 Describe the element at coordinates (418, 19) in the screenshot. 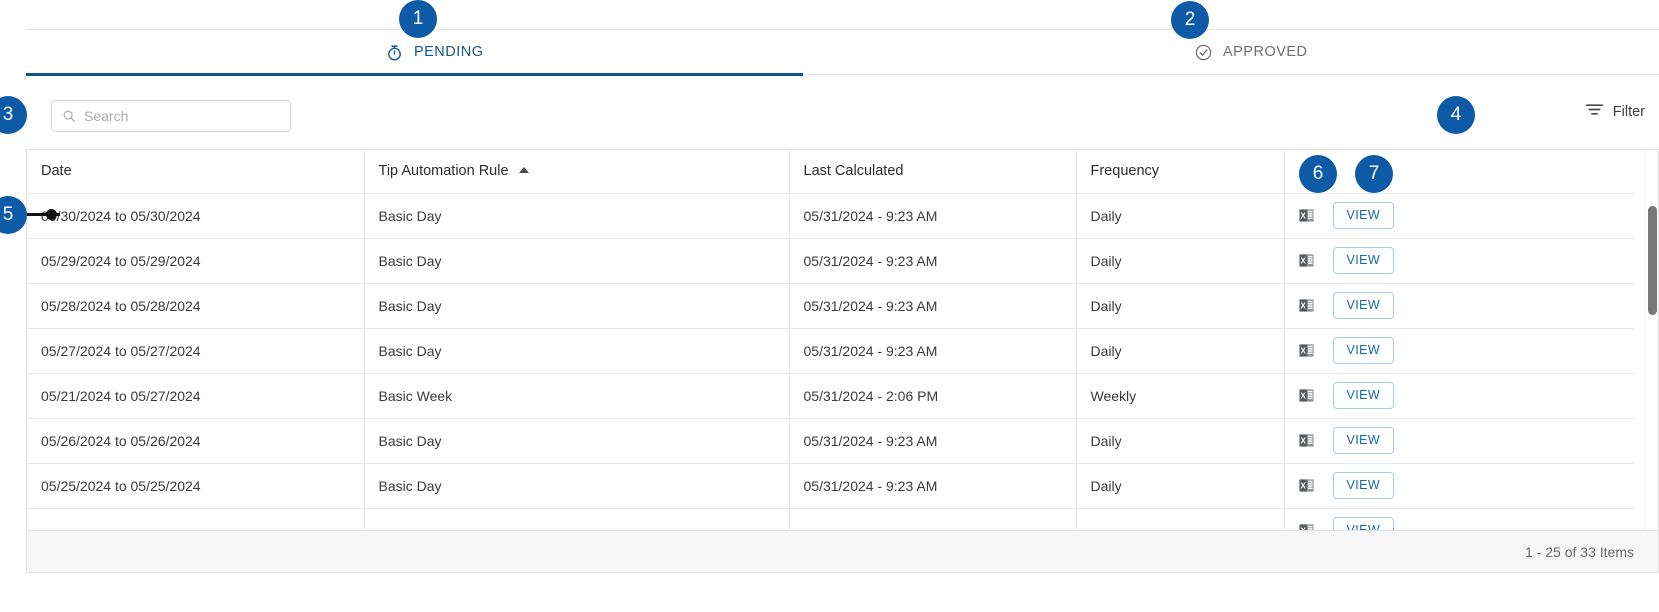

I see `callout-badge-1: 1` at that location.